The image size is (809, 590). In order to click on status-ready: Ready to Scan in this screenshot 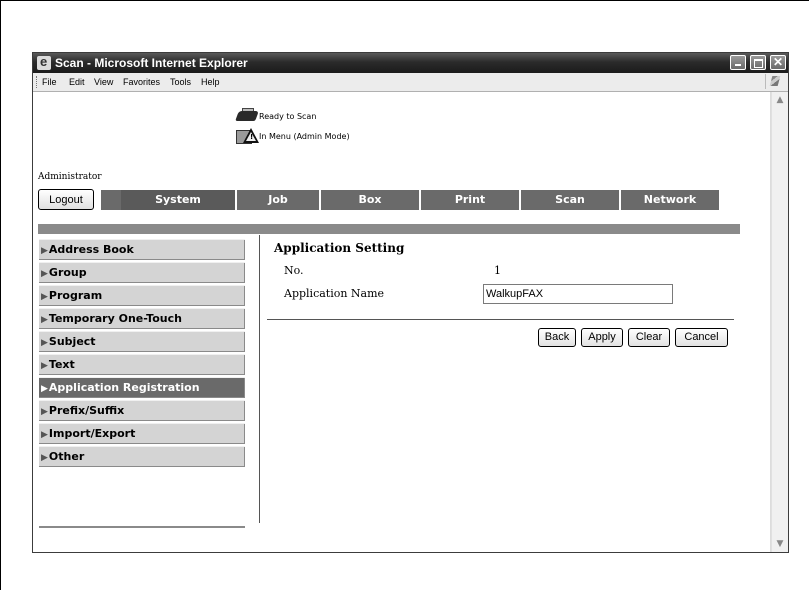, I will do `click(288, 116)`.